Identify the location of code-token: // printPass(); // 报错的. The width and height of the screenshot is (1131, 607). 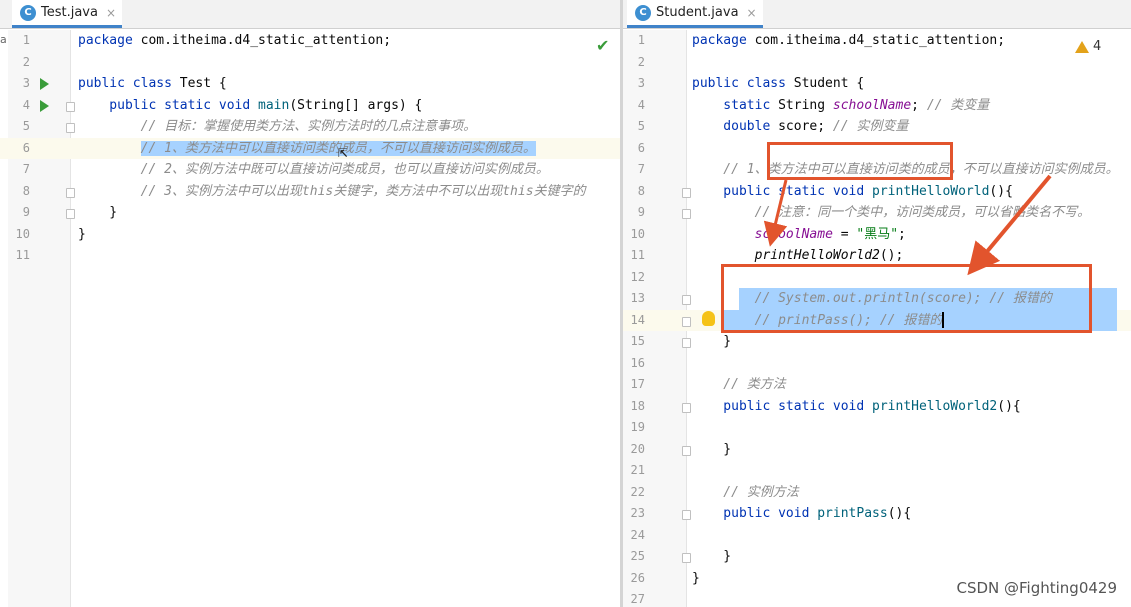
(817, 320).